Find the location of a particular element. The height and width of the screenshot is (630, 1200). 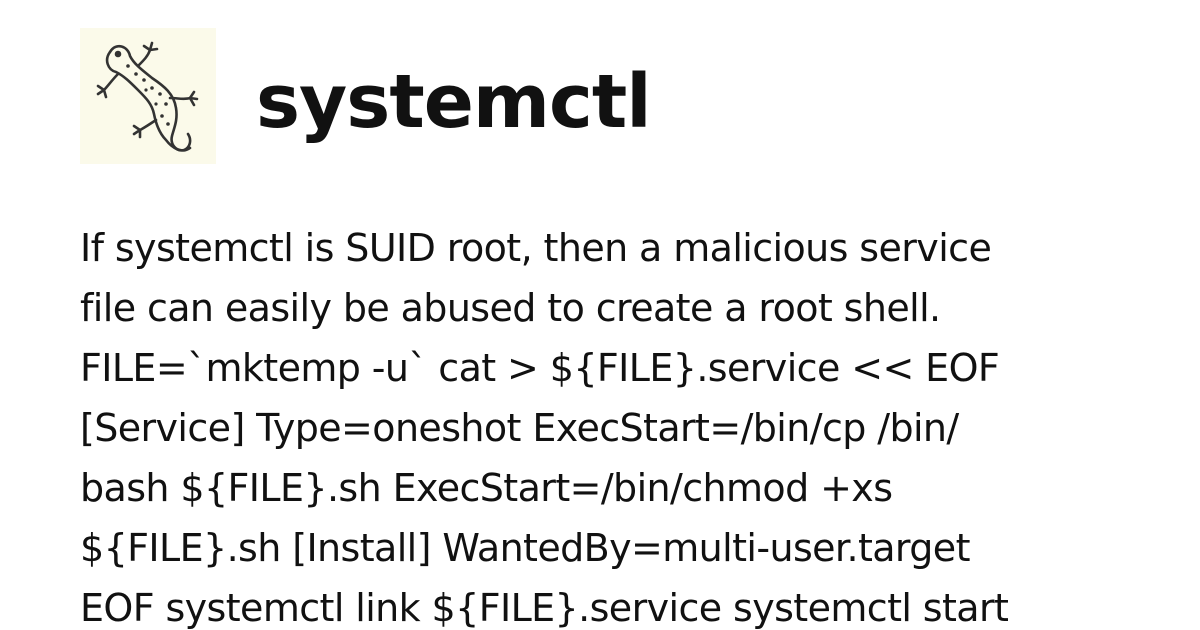

logo-tile is located at coordinates (148, 96).